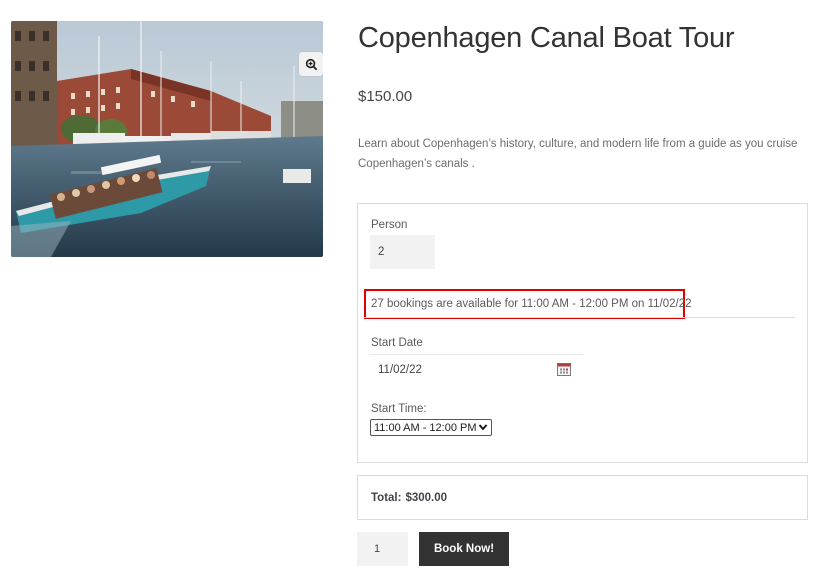  I want to click on total-label: Total:, so click(386, 497).